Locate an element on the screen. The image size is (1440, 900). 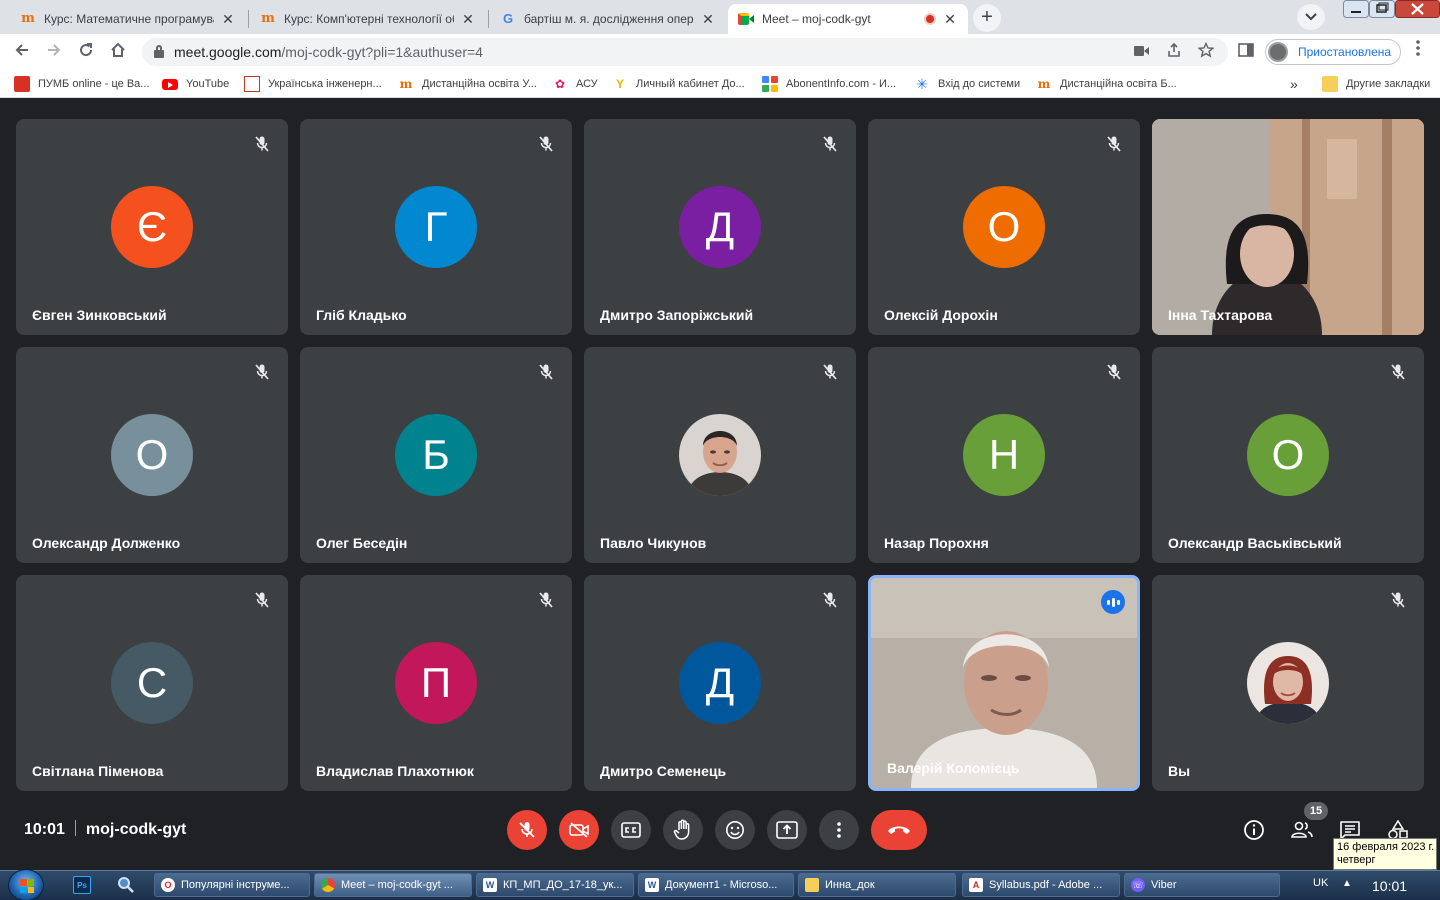
participant-name: Євген Зинковський is located at coordinates (99, 315).